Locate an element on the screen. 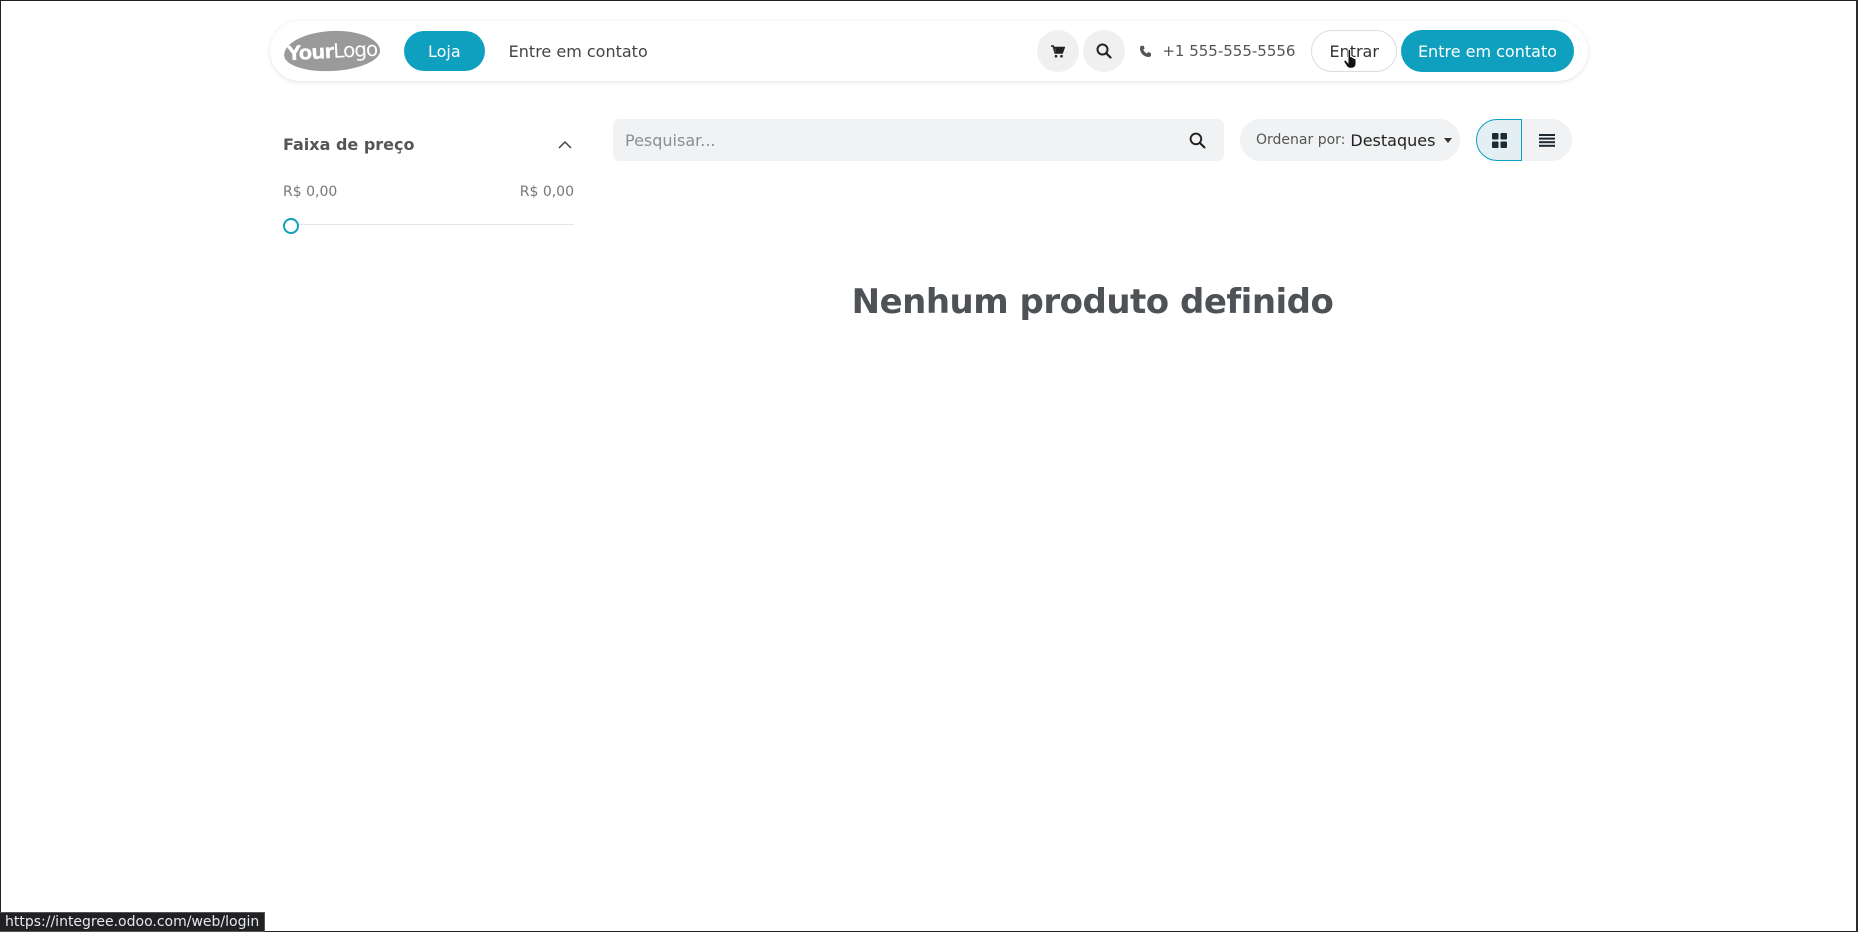 The height and width of the screenshot is (932, 1858). product-search-bar is located at coordinates (918, 140).